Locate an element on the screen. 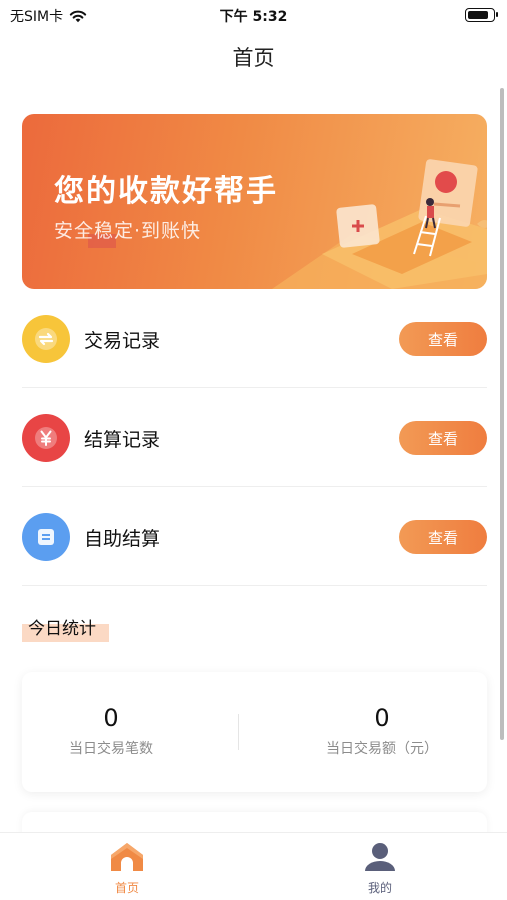 The width and height of the screenshot is (507, 900). stat-transaction-amount: 0 当日交易额（元） is located at coordinates (382, 731).